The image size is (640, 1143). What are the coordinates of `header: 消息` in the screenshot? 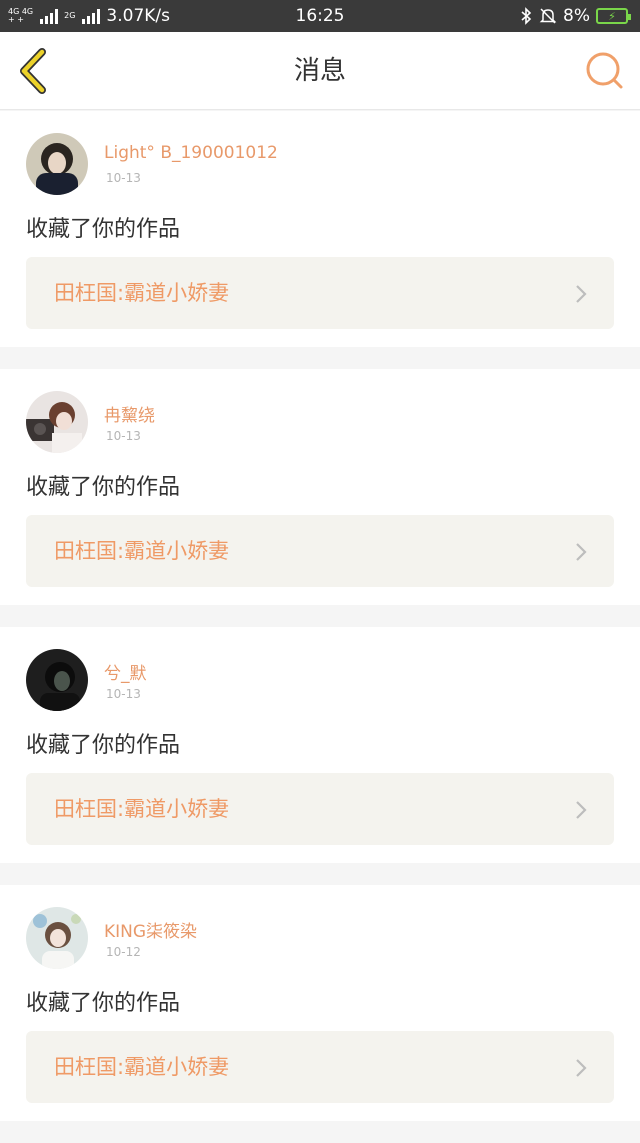 It's located at (320, 71).